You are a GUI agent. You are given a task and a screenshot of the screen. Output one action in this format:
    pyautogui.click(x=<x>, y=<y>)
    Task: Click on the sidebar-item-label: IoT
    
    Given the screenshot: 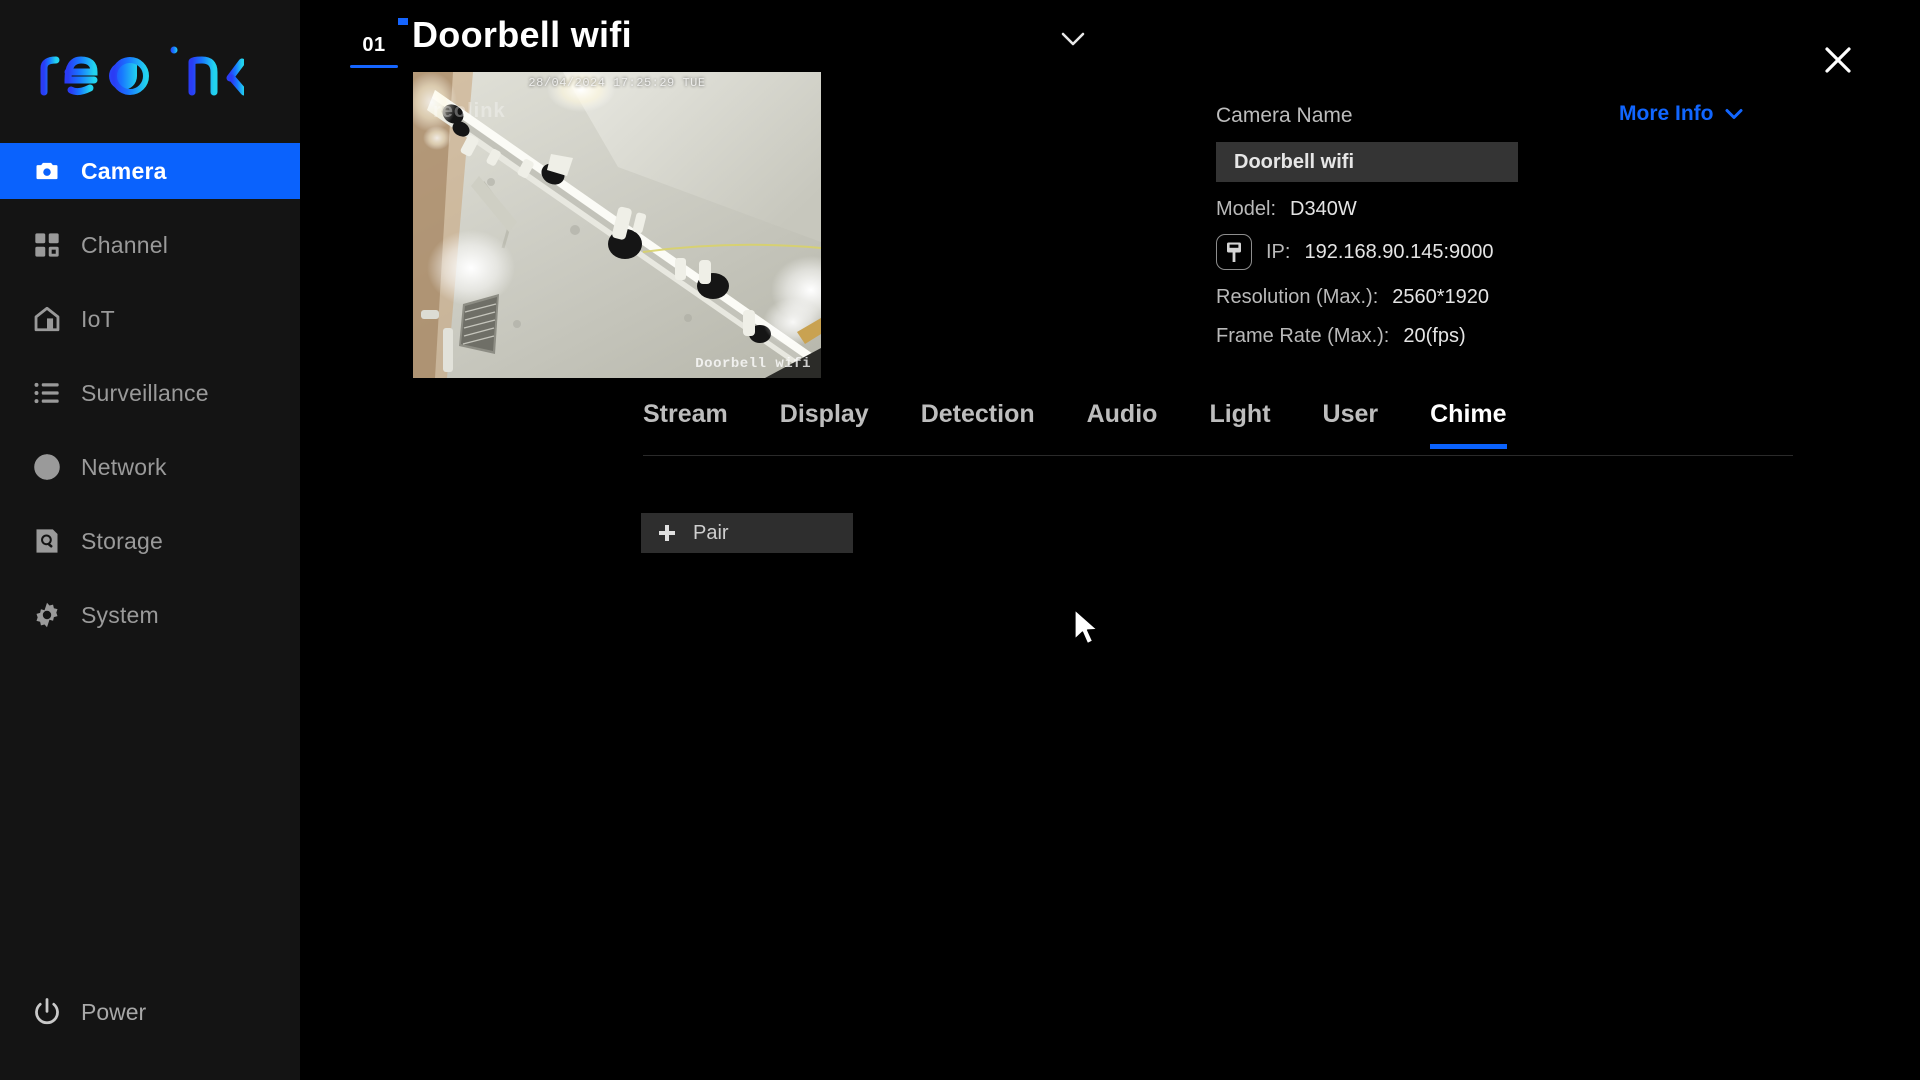 What is the action you would take?
    pyautogui.click(x=98, y=318)
    